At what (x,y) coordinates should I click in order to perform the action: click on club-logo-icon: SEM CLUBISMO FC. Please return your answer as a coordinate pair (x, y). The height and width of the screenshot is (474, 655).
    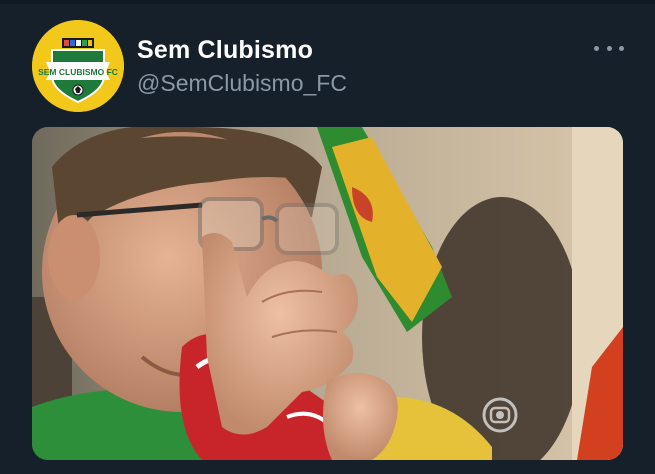
    Looking at the image, I should click on (78, 66).